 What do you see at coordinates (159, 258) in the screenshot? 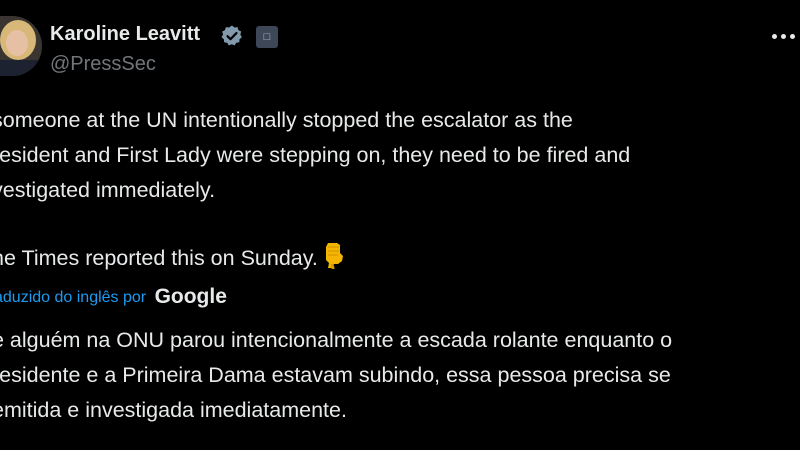
I see `second-paragraph-text: he Times reported this on Sunday.` at bounding box center [159, 258].